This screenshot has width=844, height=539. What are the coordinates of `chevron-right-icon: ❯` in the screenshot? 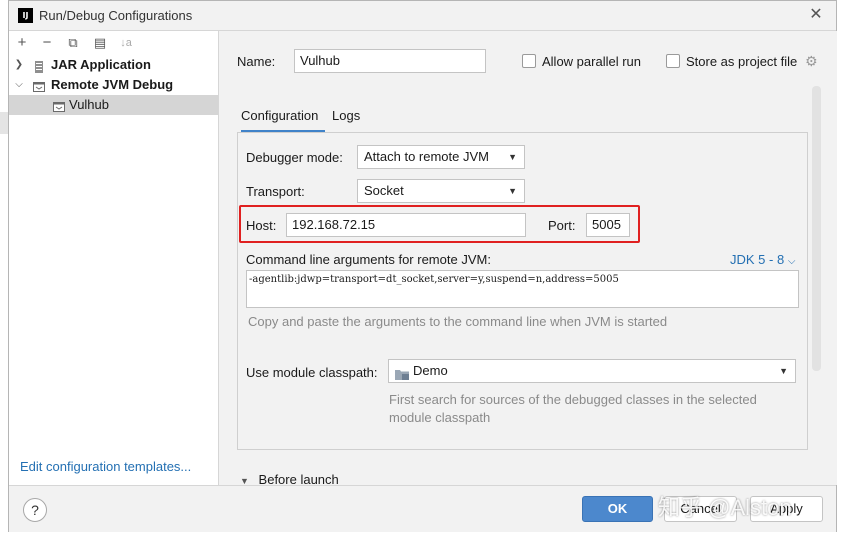 It's located at (19, 65).